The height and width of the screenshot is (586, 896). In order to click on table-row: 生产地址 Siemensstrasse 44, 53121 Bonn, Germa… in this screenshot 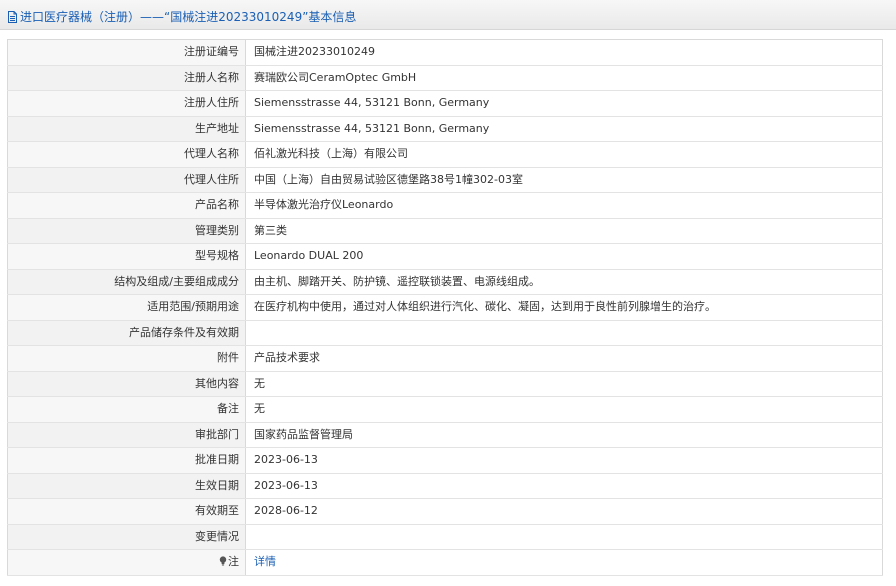, I will do `click(445, 129)`.